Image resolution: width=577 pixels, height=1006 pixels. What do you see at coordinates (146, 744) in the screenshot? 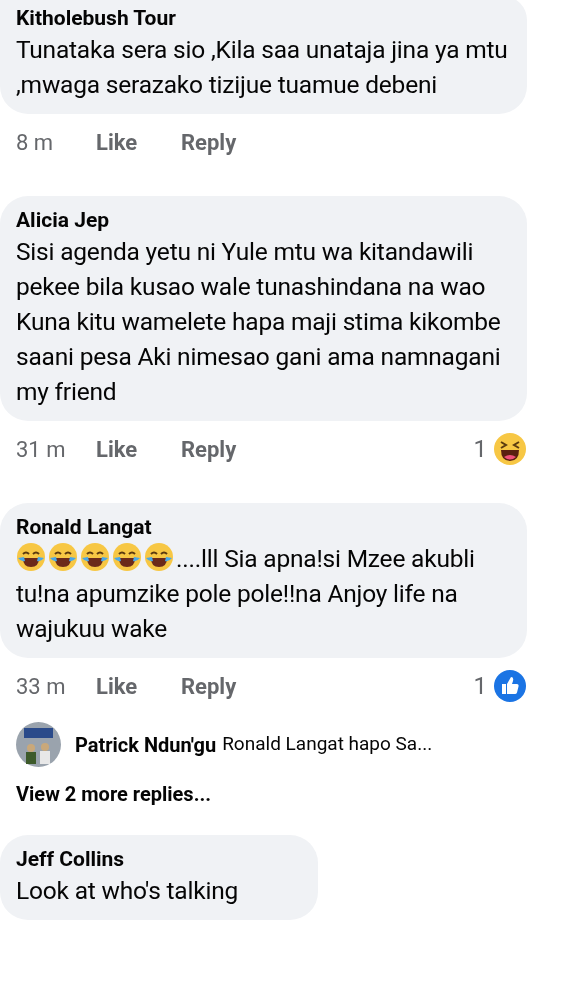
I see `reply-author: Patrick Ndun'gu` at bounding box center [146, 744].